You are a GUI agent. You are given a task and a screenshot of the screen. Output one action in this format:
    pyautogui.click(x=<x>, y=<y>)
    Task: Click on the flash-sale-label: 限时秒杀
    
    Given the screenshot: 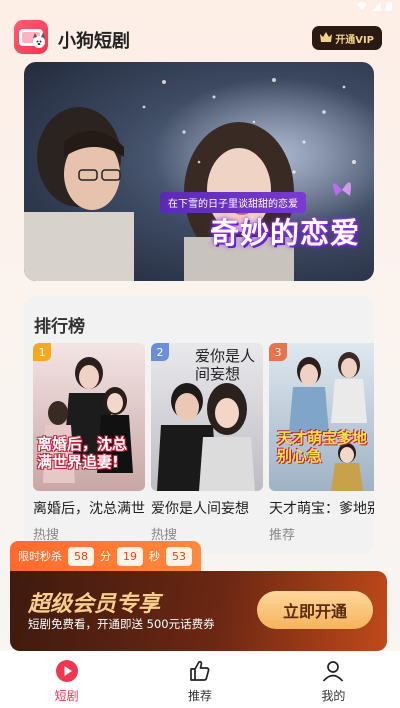 What is the action you would take?
    pyautogui.click(x=40, y=556)
    